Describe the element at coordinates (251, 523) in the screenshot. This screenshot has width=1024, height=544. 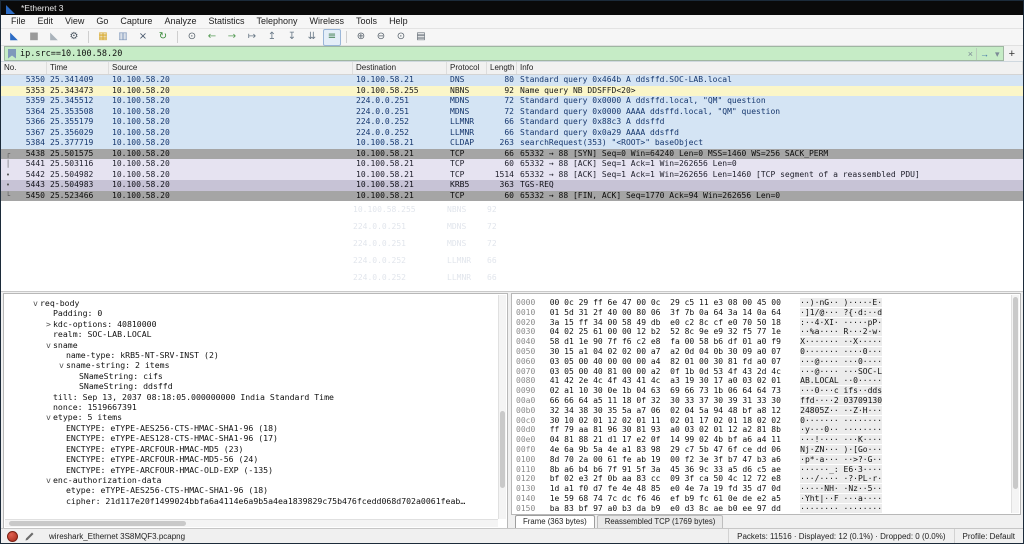
I see `details-horizontal-scrollbar` at that location.